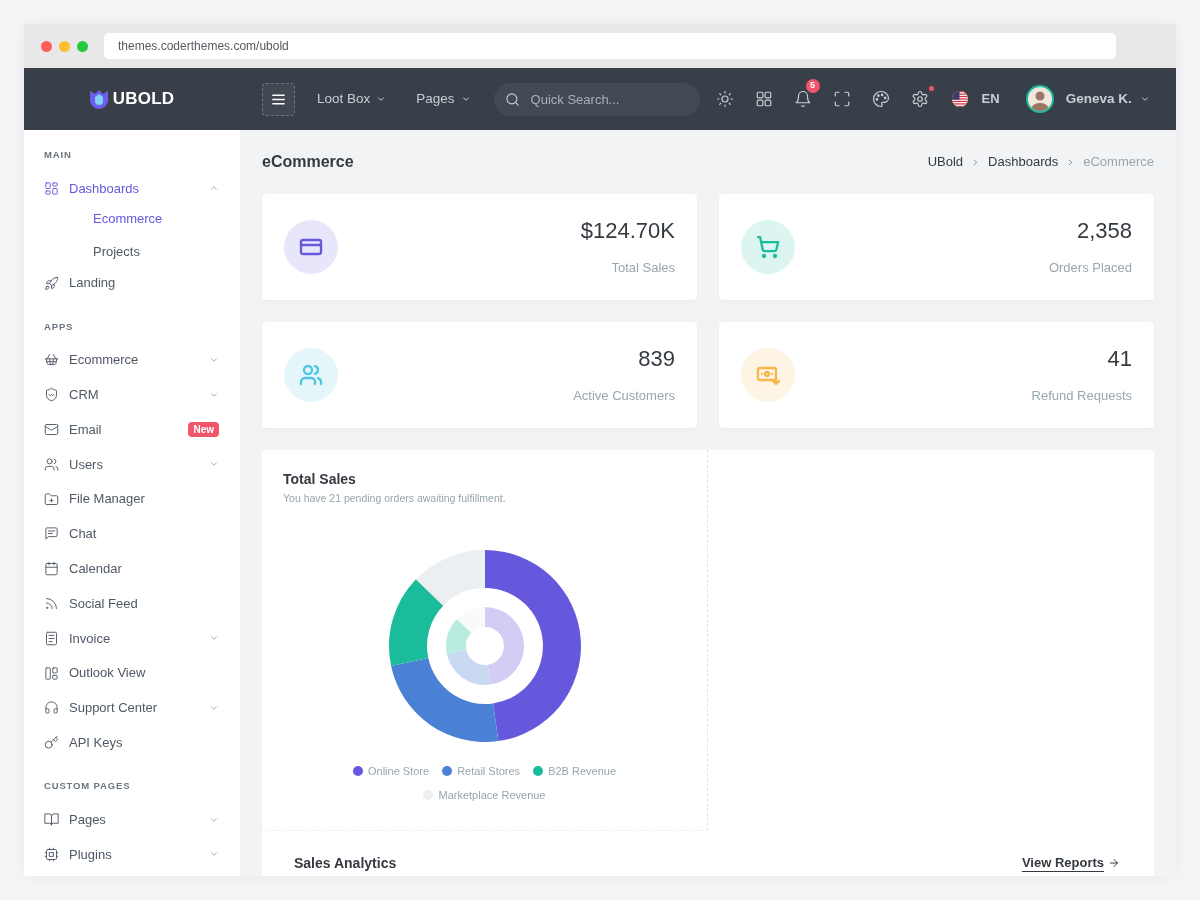 The height and width of the screenshot is (900, 1200). Describe the element at coordinates (725, 99) in the screenshot. I see `sun-icon` at that location.